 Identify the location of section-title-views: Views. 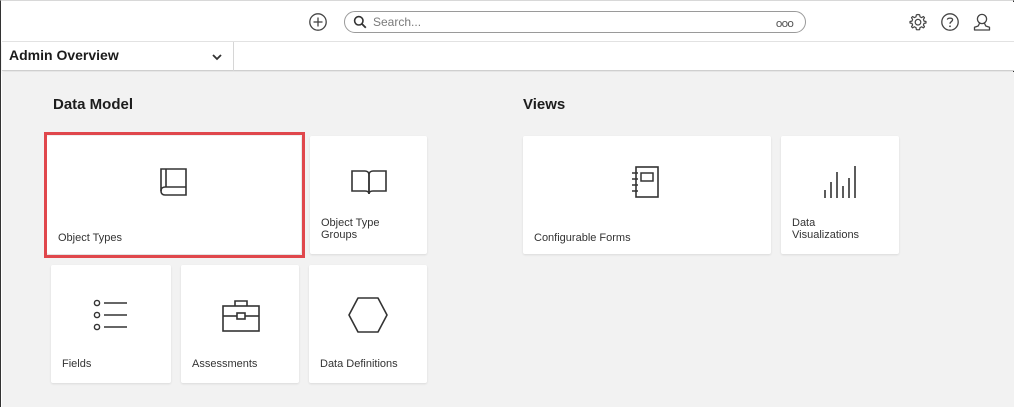
(544, 104).